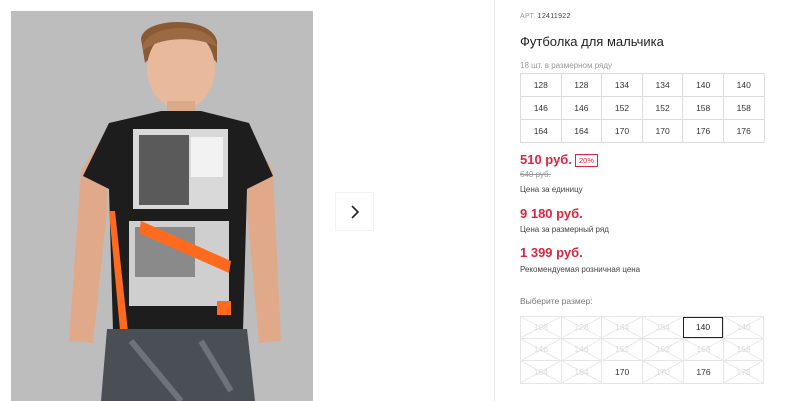 This screenshot has height=401, width=800. I want to click on chevron-right-icon, so click(354, 211).